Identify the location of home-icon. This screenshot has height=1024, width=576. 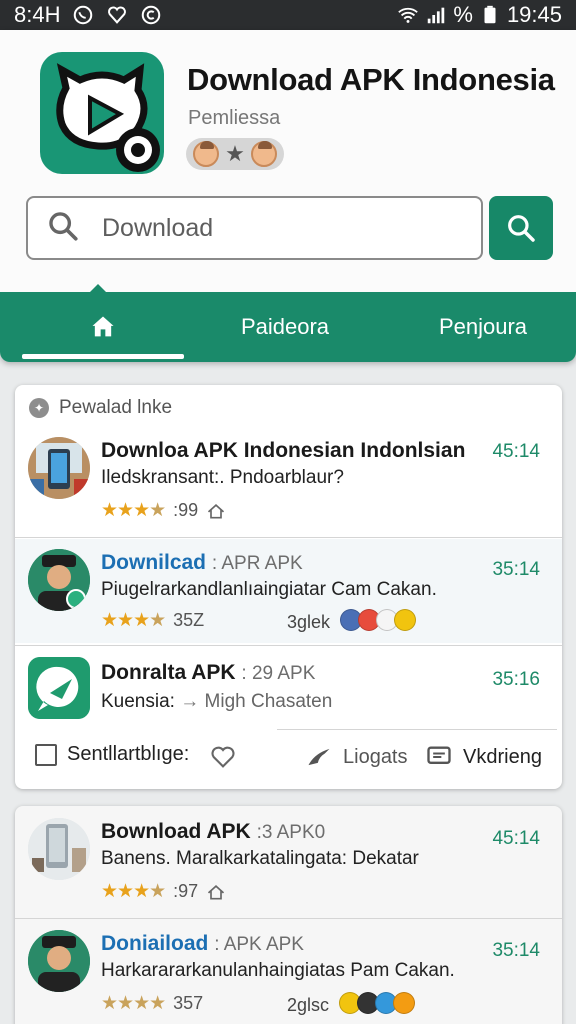
(103, 326).